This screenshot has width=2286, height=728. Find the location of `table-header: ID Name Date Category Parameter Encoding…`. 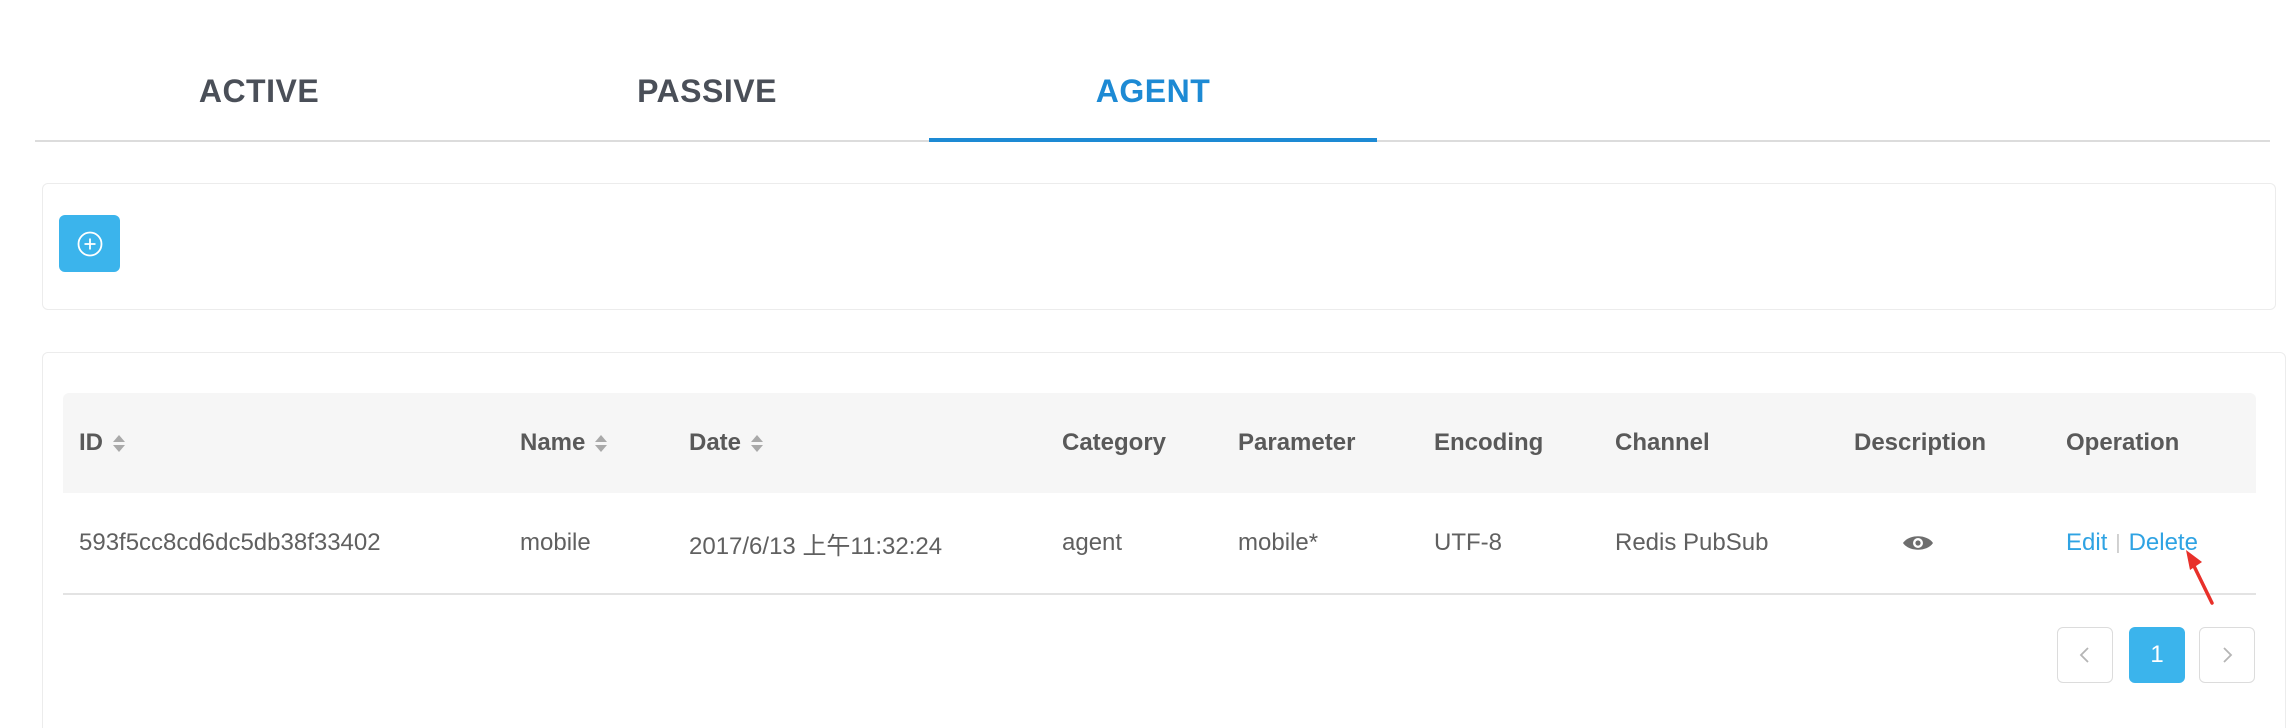

table-header: ID Name Date Category Parameter Encoding… is located at coordinates (1159, 443).